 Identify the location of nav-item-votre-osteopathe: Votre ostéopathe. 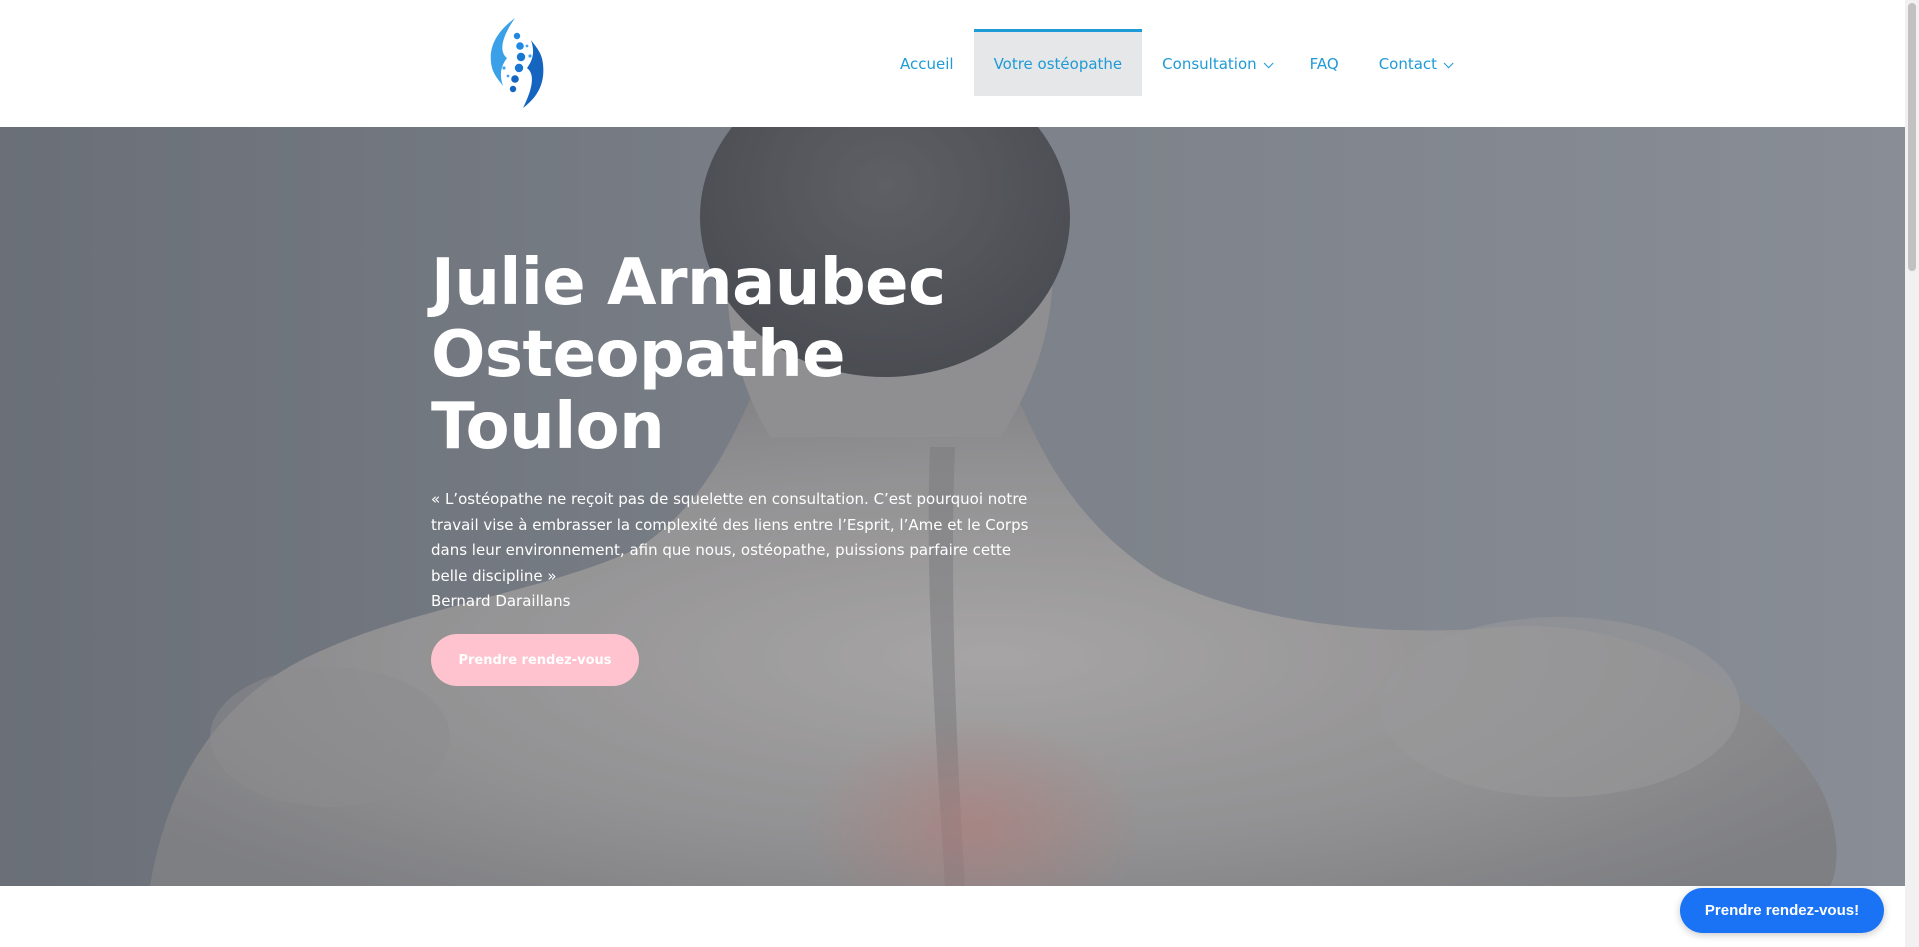
(1058, 62).